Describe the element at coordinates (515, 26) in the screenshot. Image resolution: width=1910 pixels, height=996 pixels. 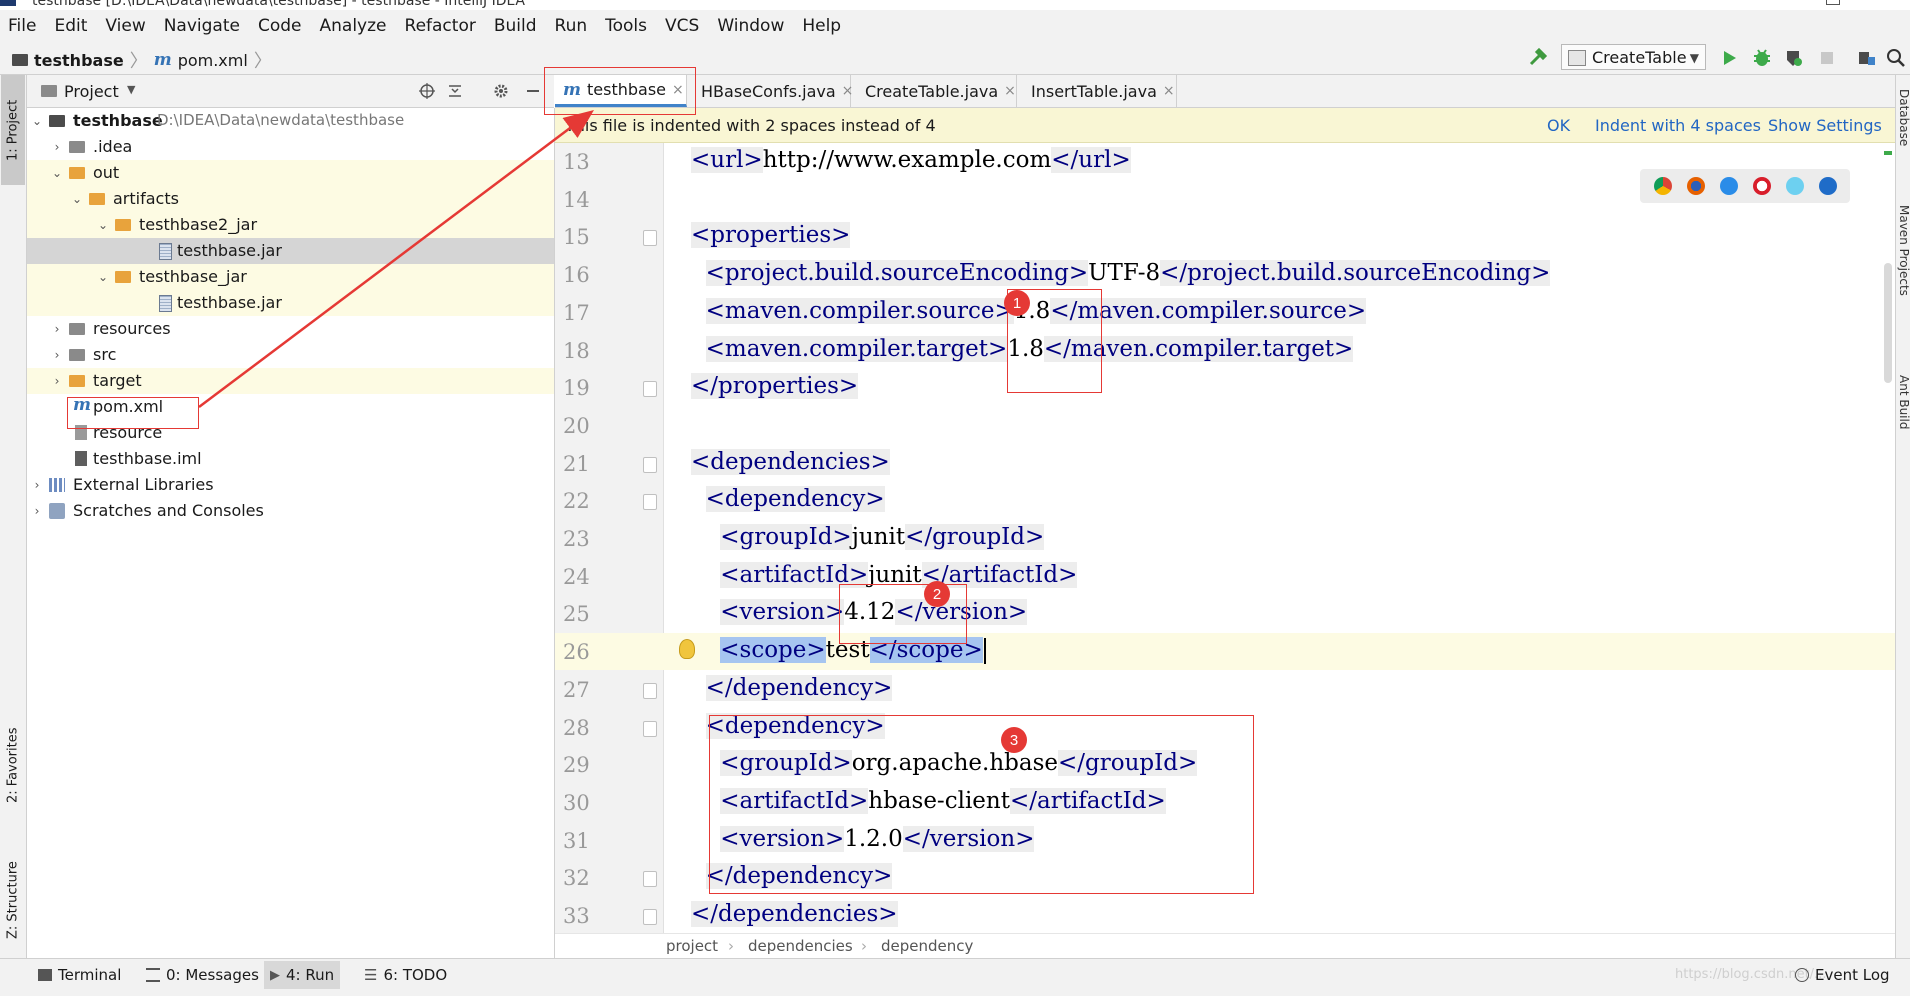
I see `menu-build: Build` at that location.